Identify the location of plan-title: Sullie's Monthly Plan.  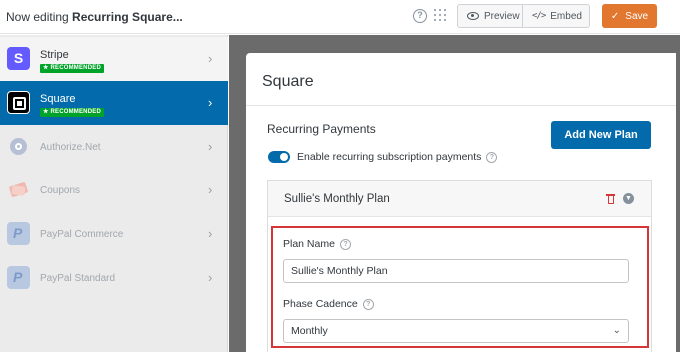
(337, 199).